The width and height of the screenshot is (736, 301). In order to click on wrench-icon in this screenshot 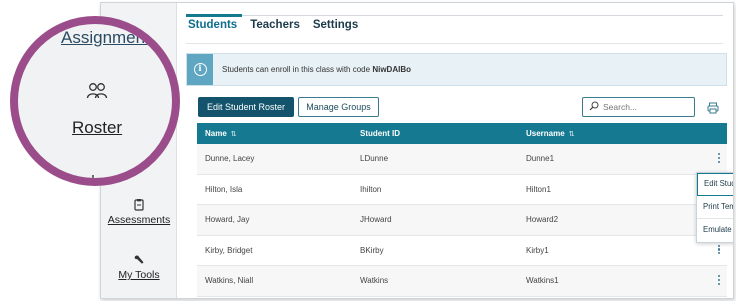, I will do `click(139, 260)`.